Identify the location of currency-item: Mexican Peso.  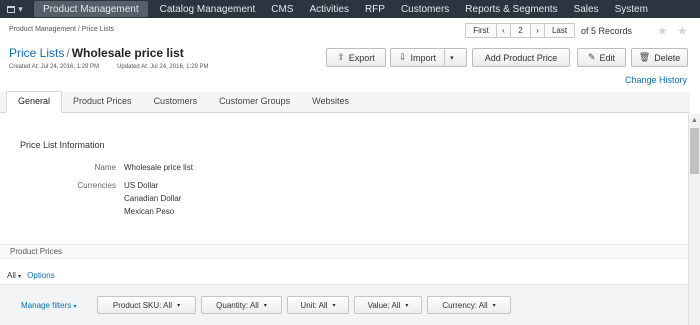
(149, 211).